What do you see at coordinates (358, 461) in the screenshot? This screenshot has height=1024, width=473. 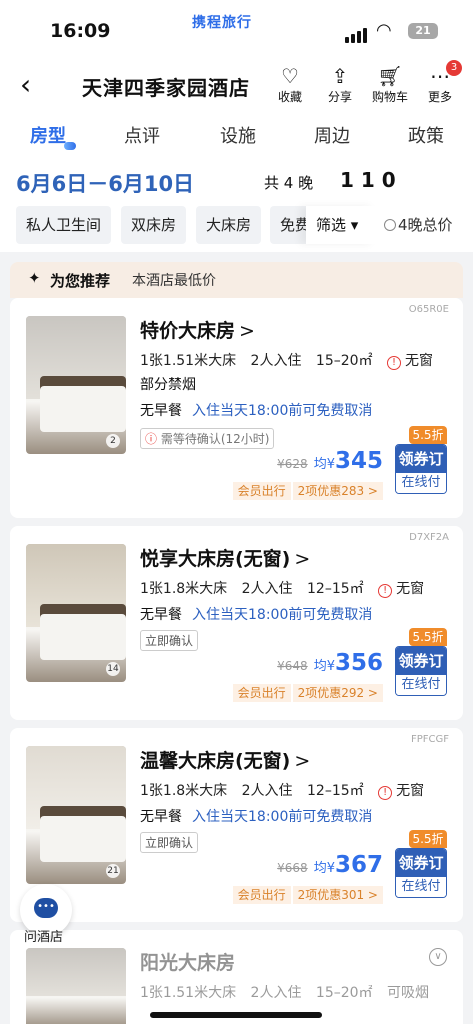 I see `price: 345` at bounding box center [358, 461].